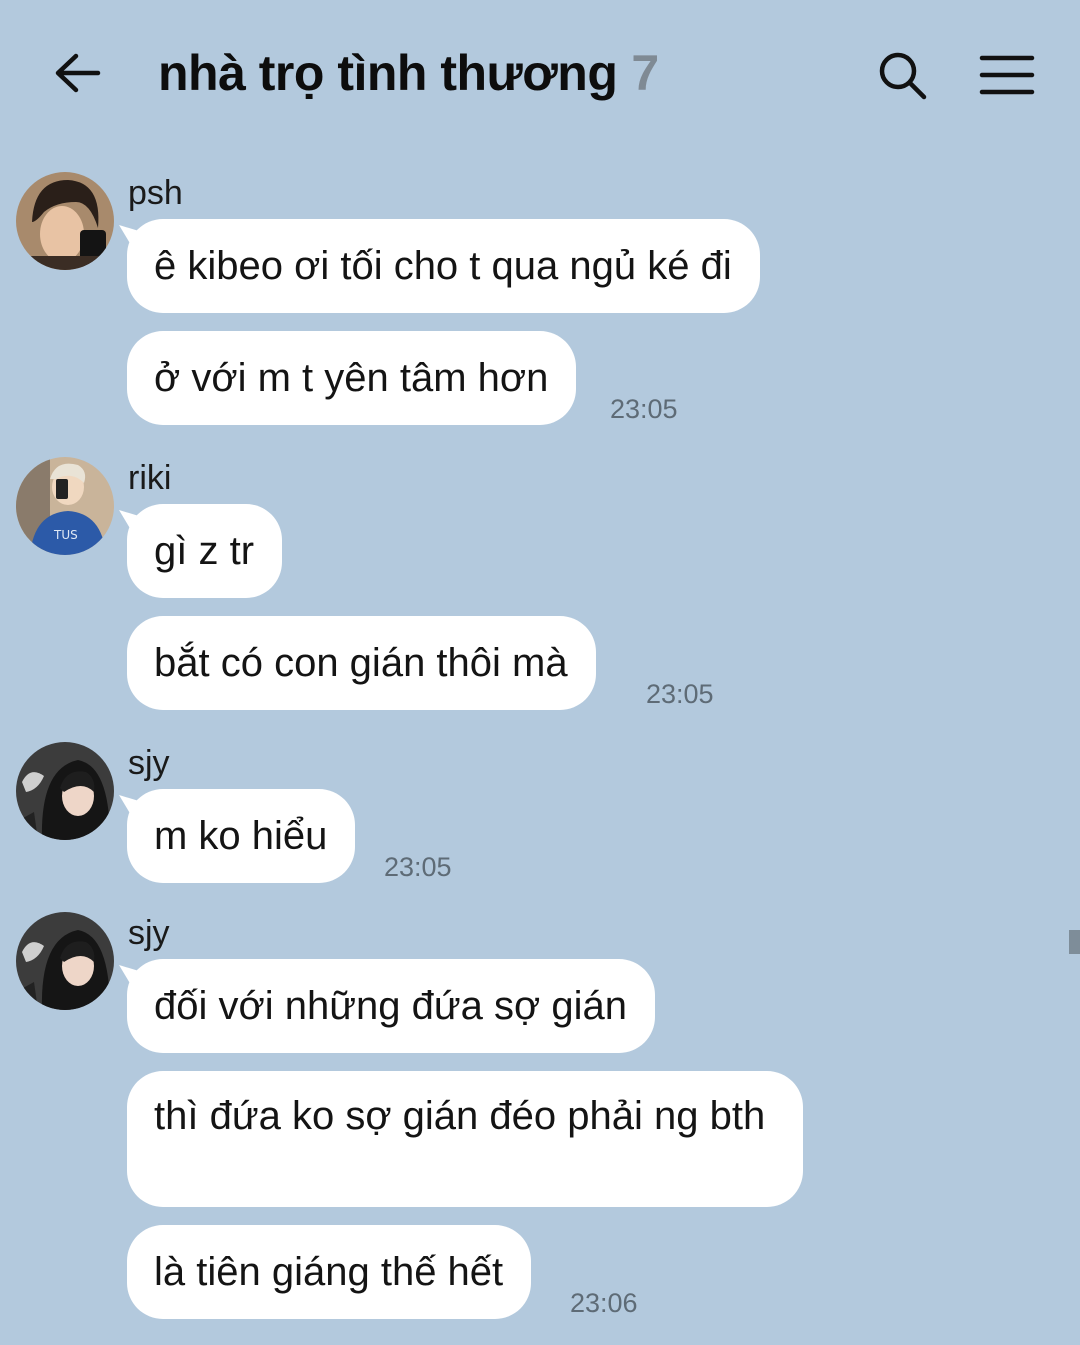 The image size is (1080, 1345). I want to click on svg-text: TUS, so click(65, 535).